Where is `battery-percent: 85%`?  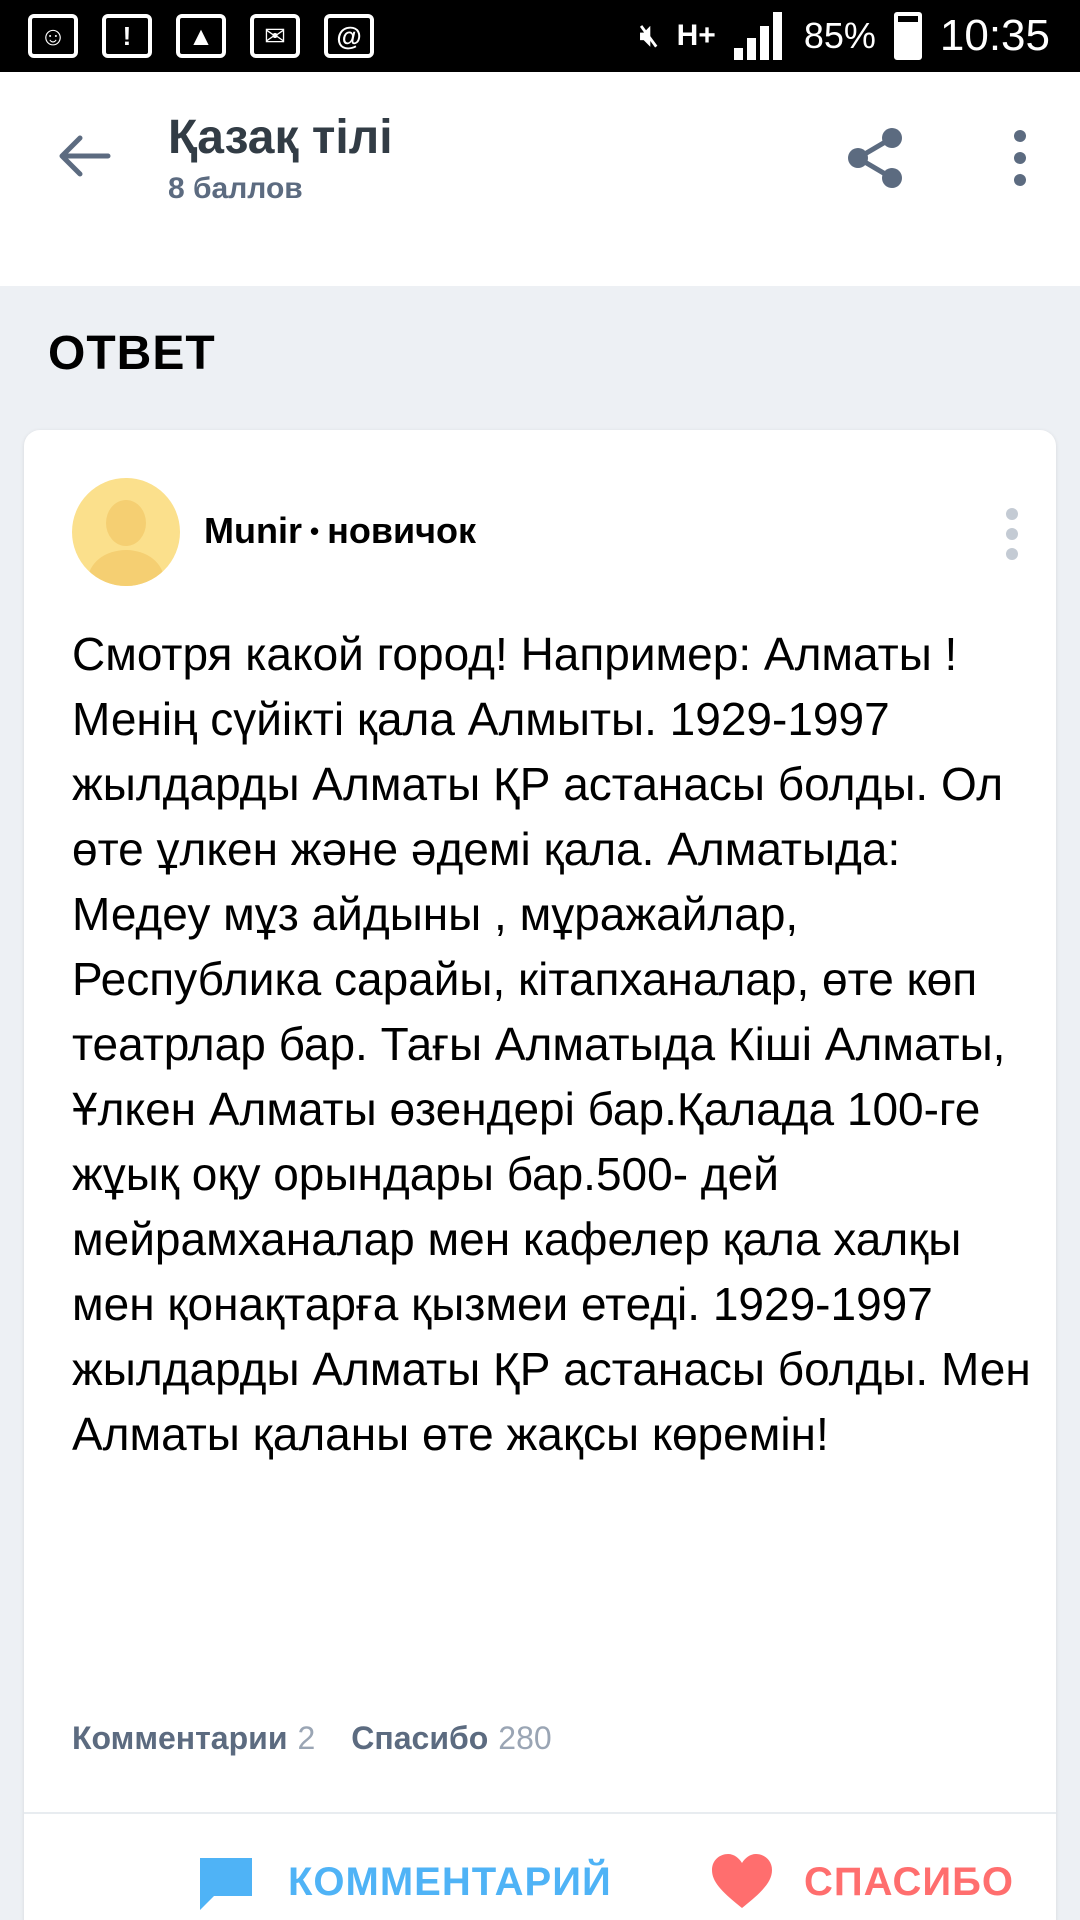
battery-percent: 85% is located at coordinates (839, 35).